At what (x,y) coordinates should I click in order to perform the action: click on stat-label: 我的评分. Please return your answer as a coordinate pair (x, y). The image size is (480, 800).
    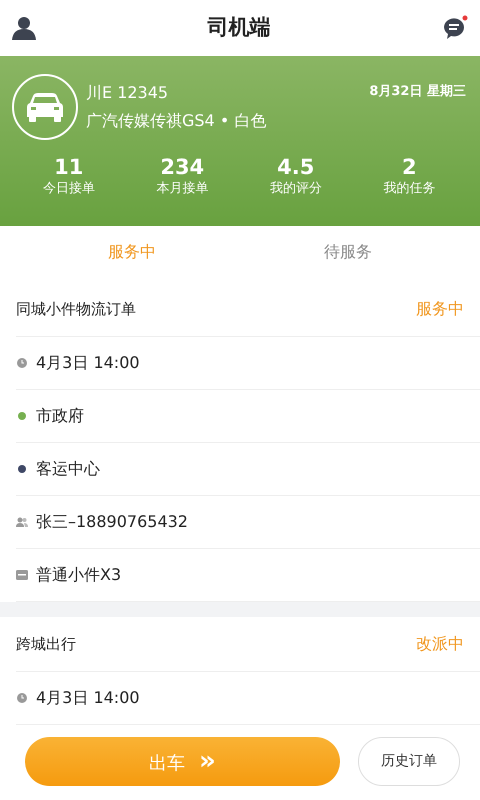
    Looking at the image, I should click on (295, 189).